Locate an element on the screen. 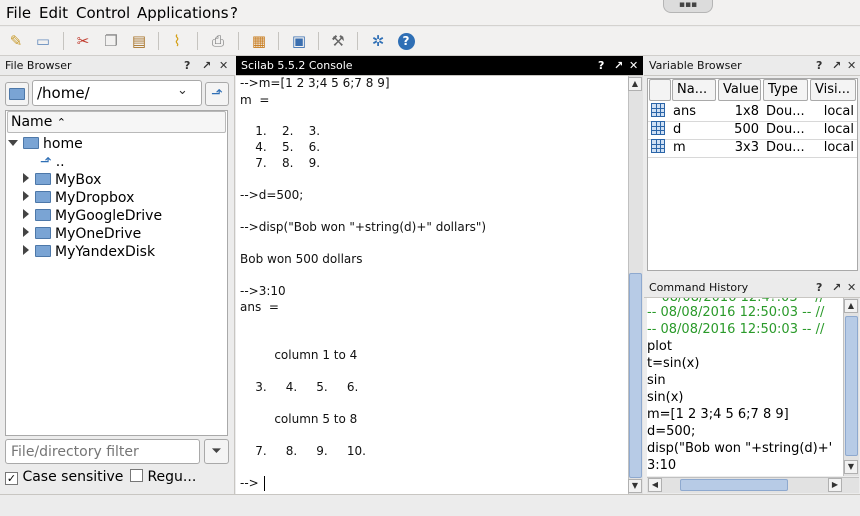 The image size is (860, 516). file-browser-title: File Browser is located at coordinates (38, 65).